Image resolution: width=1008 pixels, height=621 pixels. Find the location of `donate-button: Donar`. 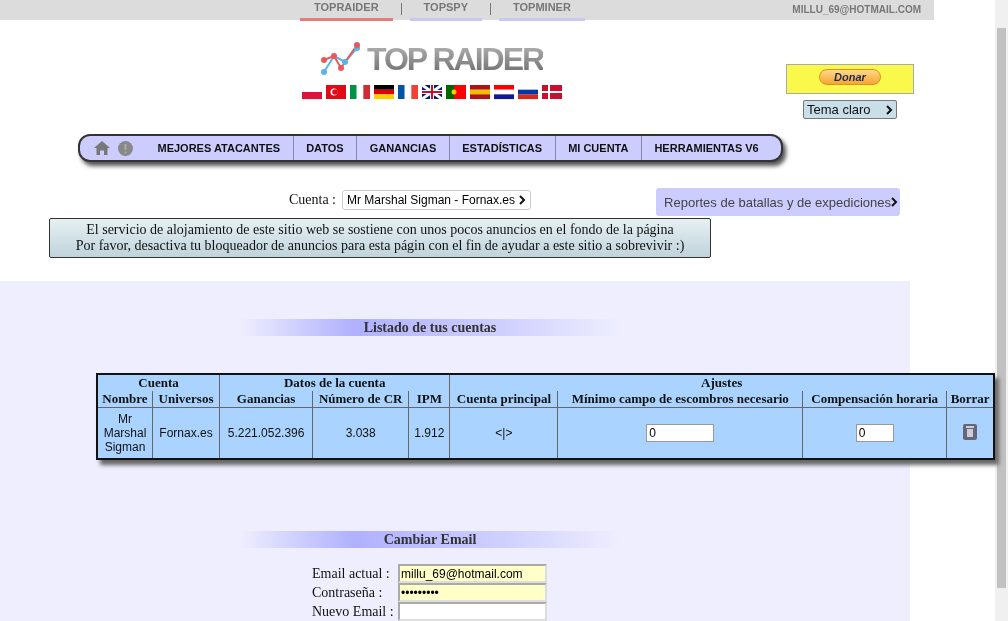

donate-button: Donar is located at coordinates (850, 77).